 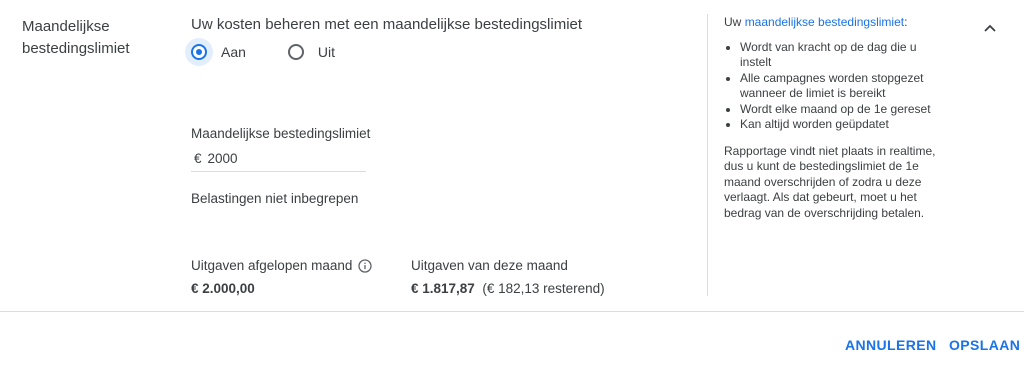 I want to click on cancel-button: ANNULEREN, so click(x=891, y=345).